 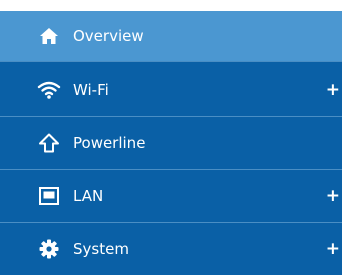 I want to click on top-strip, so click(x=171, y=5).